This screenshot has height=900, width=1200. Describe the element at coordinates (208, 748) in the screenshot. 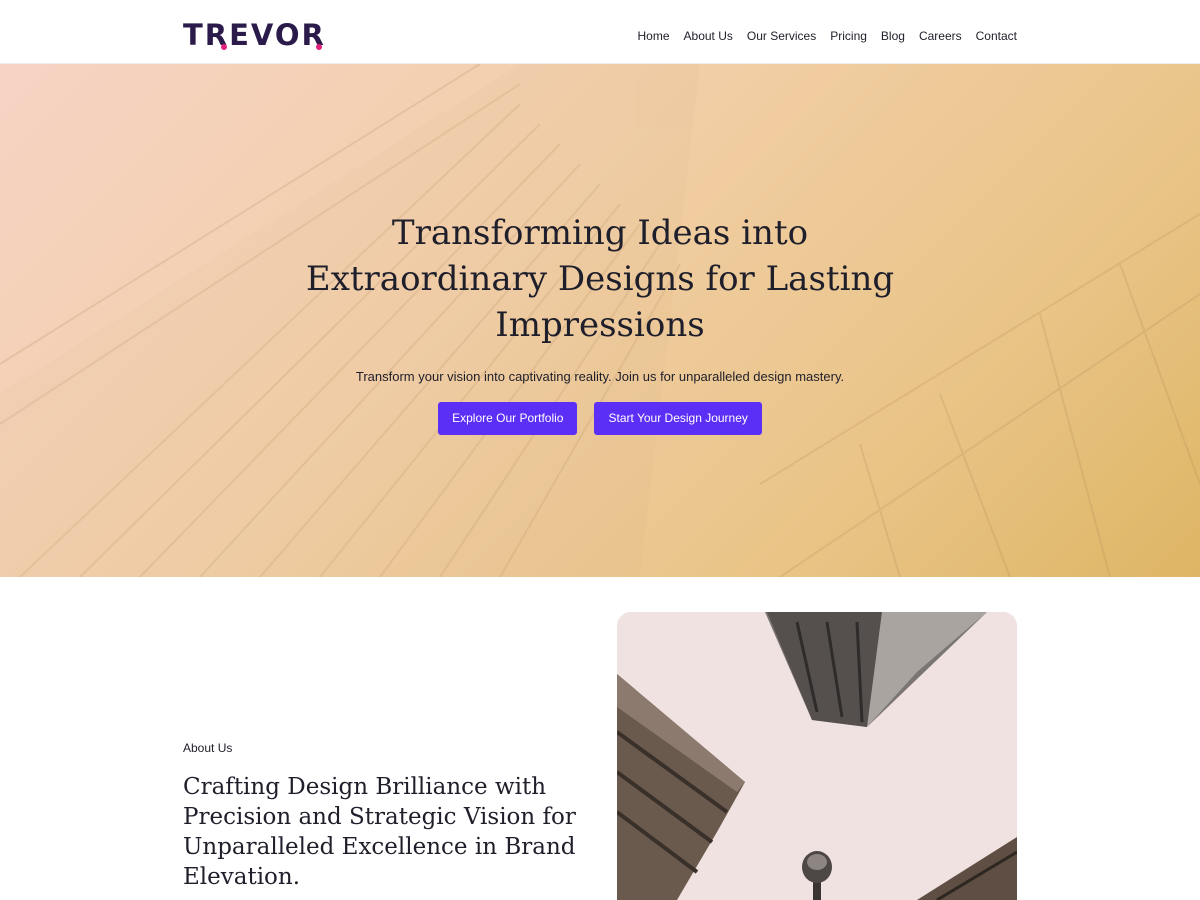

I see `about-section-label: About Us` at that location.